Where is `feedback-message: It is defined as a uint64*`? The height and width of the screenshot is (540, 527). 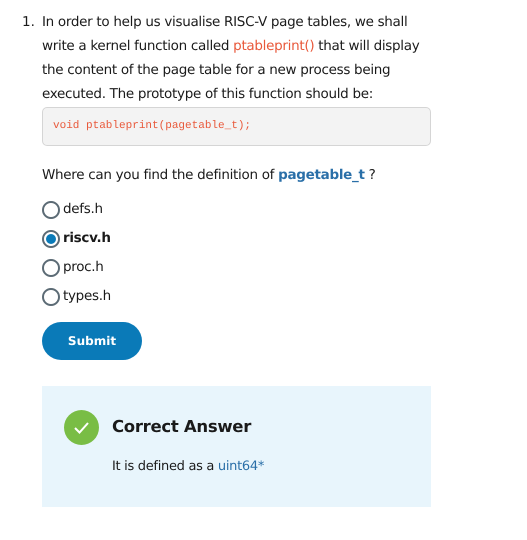
feedback-message: It is defined as a uint64* is located at coordinates (189, 467).